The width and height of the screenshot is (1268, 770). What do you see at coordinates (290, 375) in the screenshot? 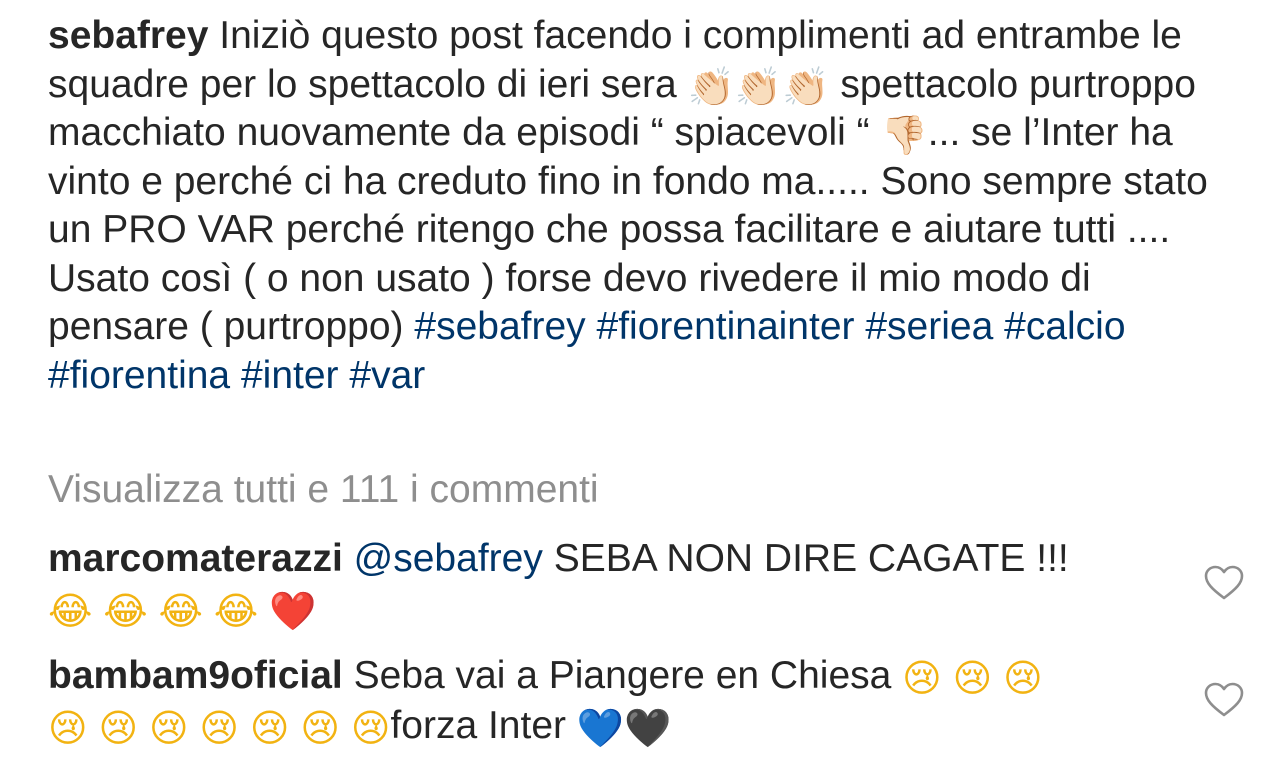
I see `hashtag-link: #inter` at bounding box center [290, 375].